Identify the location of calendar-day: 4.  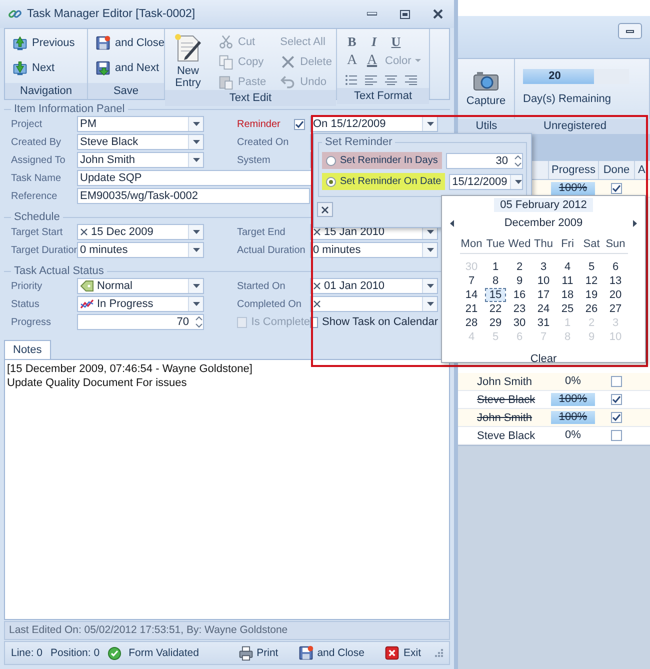
(567, 267).